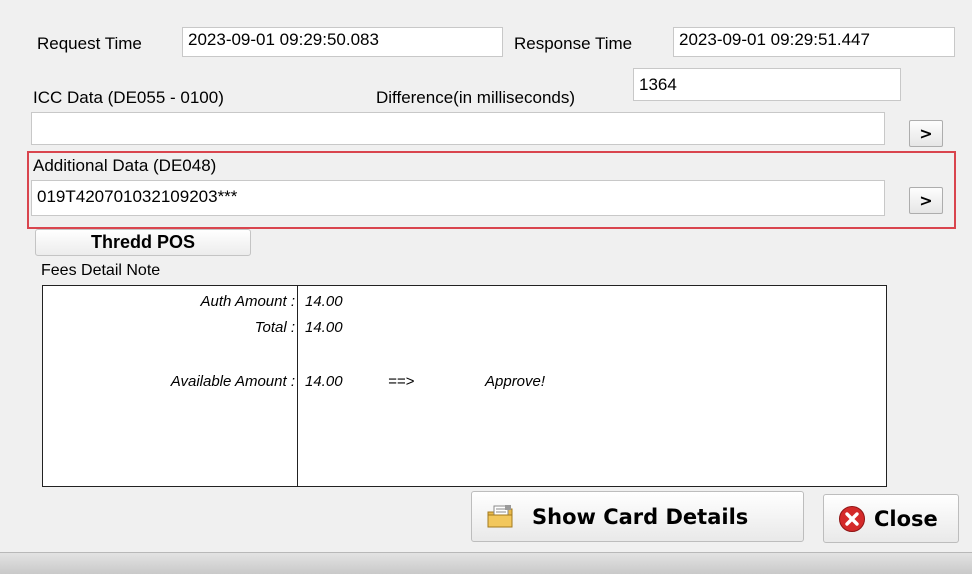 The image size is (972, 574). Describe the element at coordinates (767, 84) in the screenshot. I see `difference-field: 1364` at that location.